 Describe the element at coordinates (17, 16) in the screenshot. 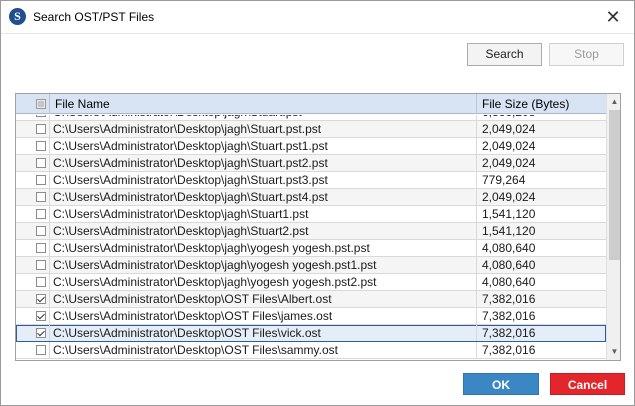

I see `app-logo-icon: S` at that location.